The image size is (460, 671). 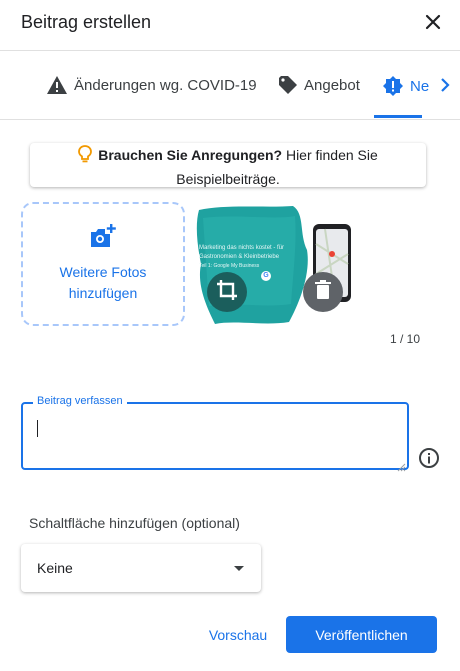 I want to click on tab-covid: Änderungen wg. COVID-19, so click(x=151, y=85).